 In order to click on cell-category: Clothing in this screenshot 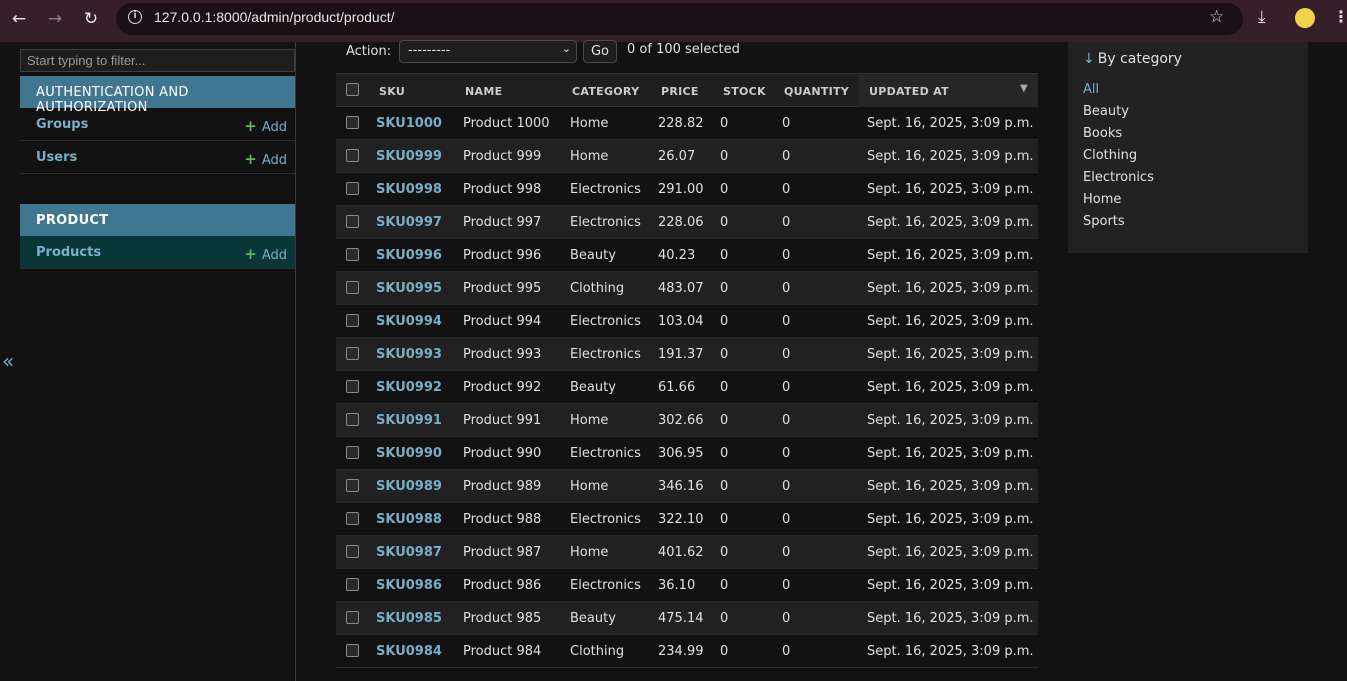, I will do `click(597, 288)`.